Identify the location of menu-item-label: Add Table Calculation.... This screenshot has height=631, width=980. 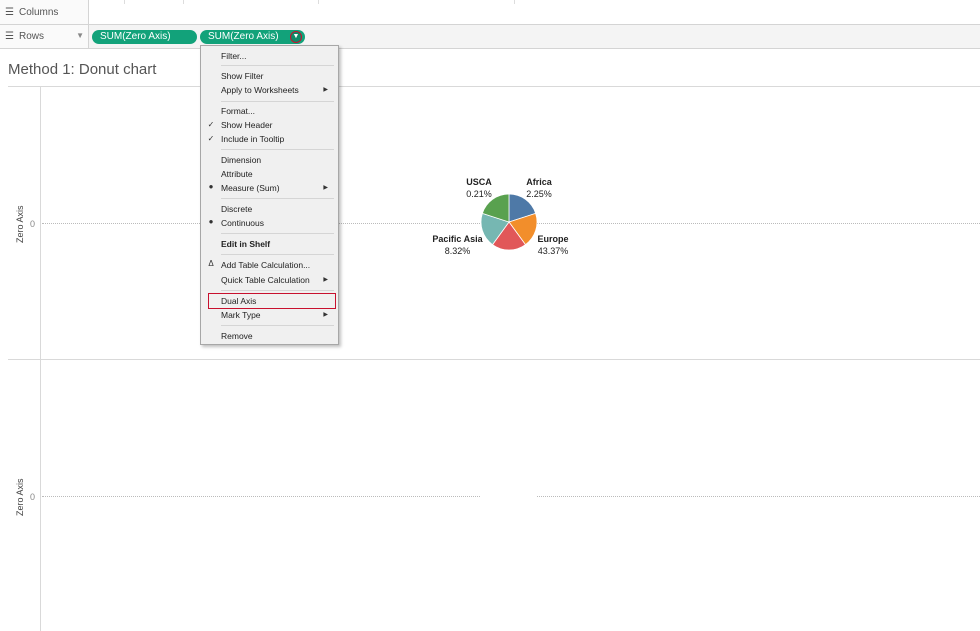
(266, 265).